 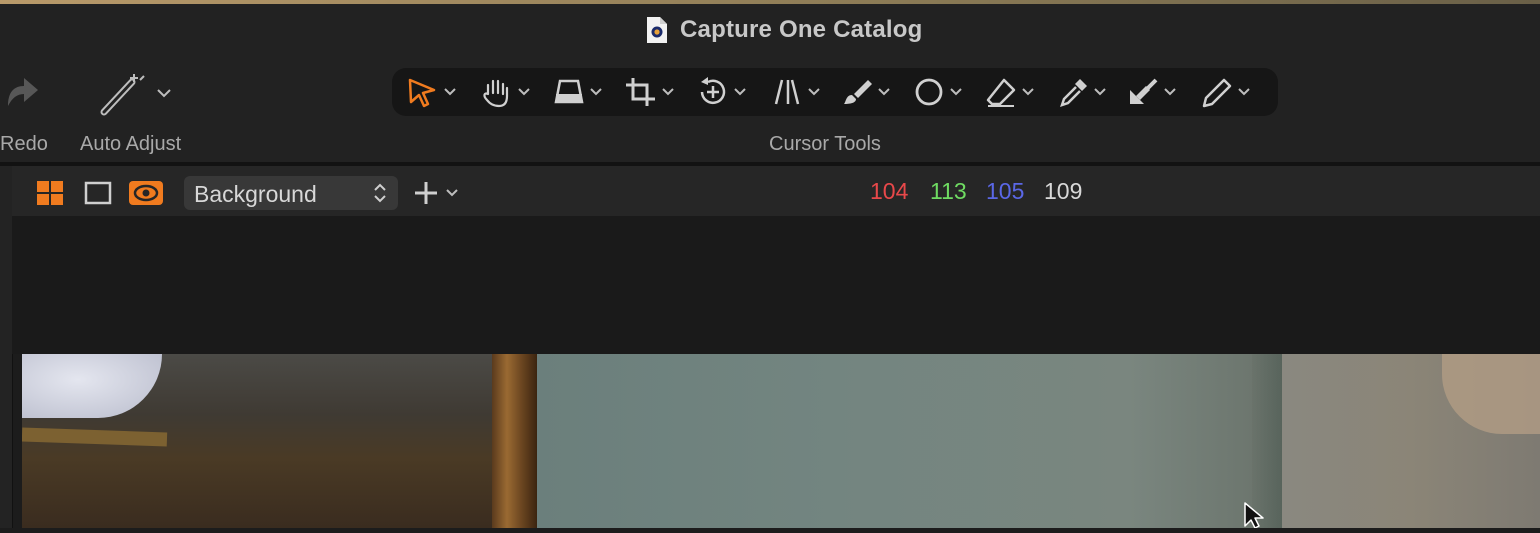 I want to click on plus-icon, so click(x=436, y=193).